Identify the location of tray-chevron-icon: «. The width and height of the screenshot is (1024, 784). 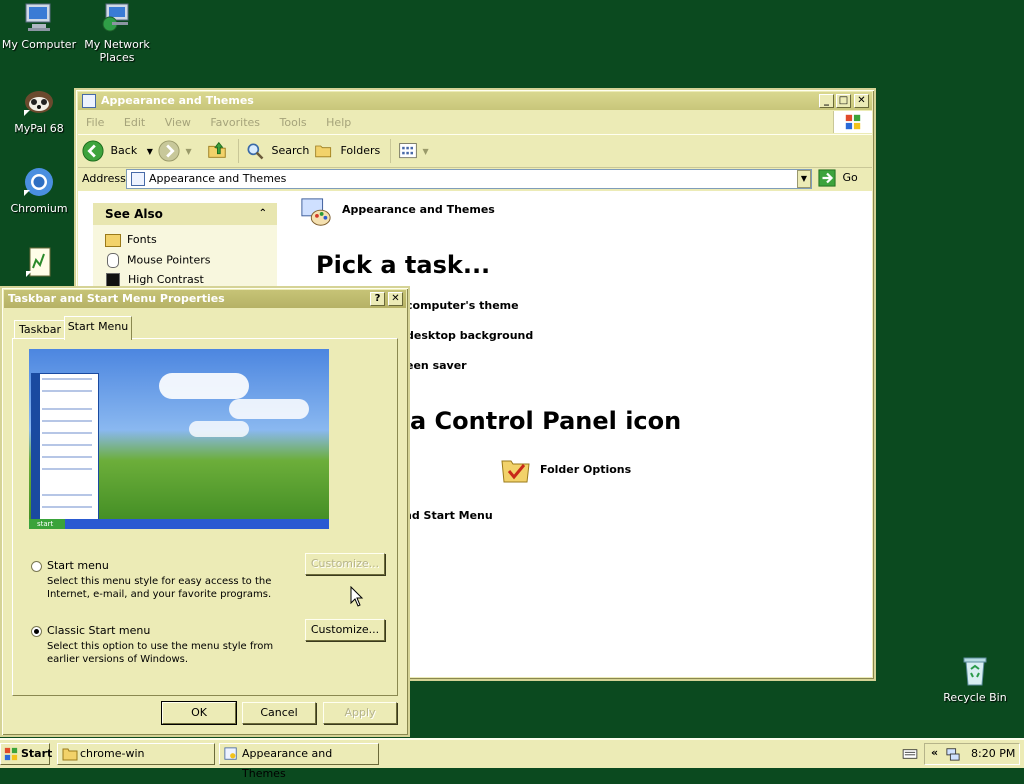
(934, 752).